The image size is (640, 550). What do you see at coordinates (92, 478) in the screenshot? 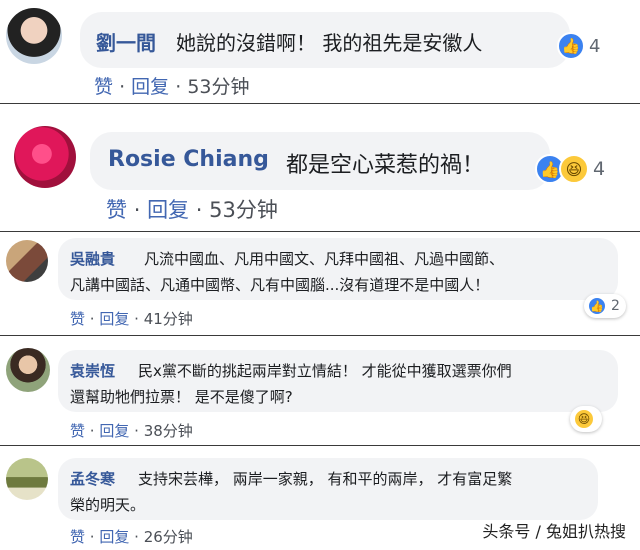
I see `commenter-name: 孟冬寒` at bounding box center [92, 478].